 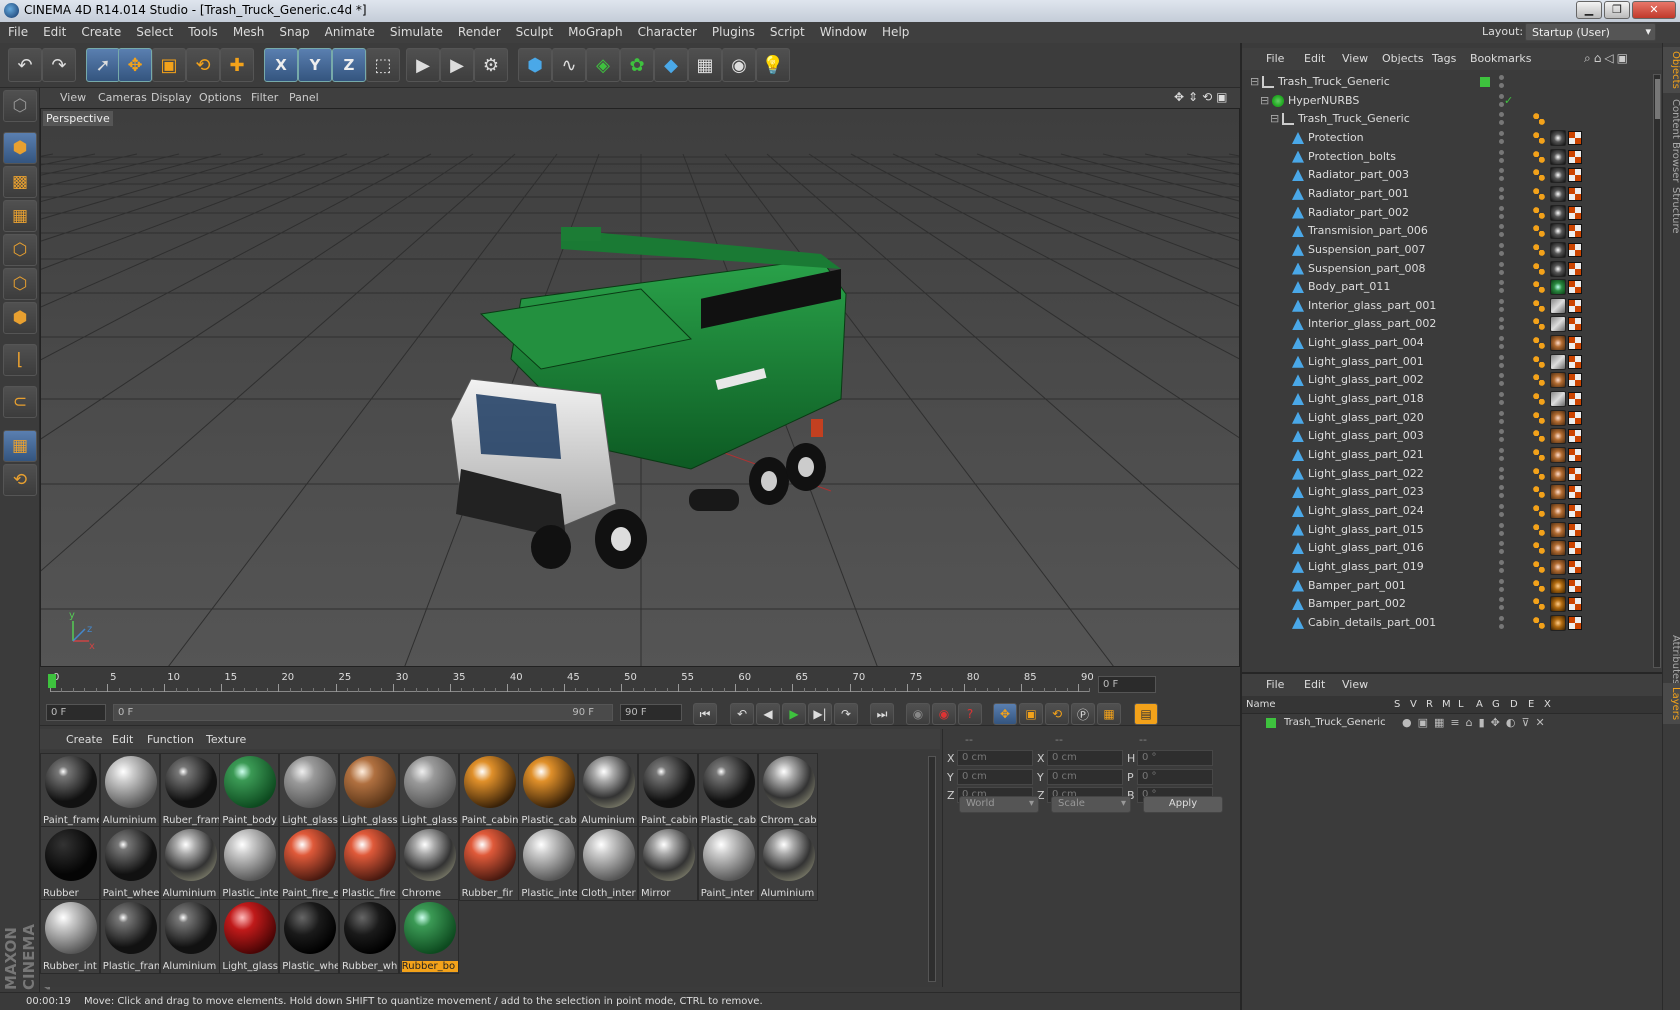 What do you see at coordinates (59, 65) in the screenshot?
I see `redo-icon: ↷` at bounding box center [59, 65].